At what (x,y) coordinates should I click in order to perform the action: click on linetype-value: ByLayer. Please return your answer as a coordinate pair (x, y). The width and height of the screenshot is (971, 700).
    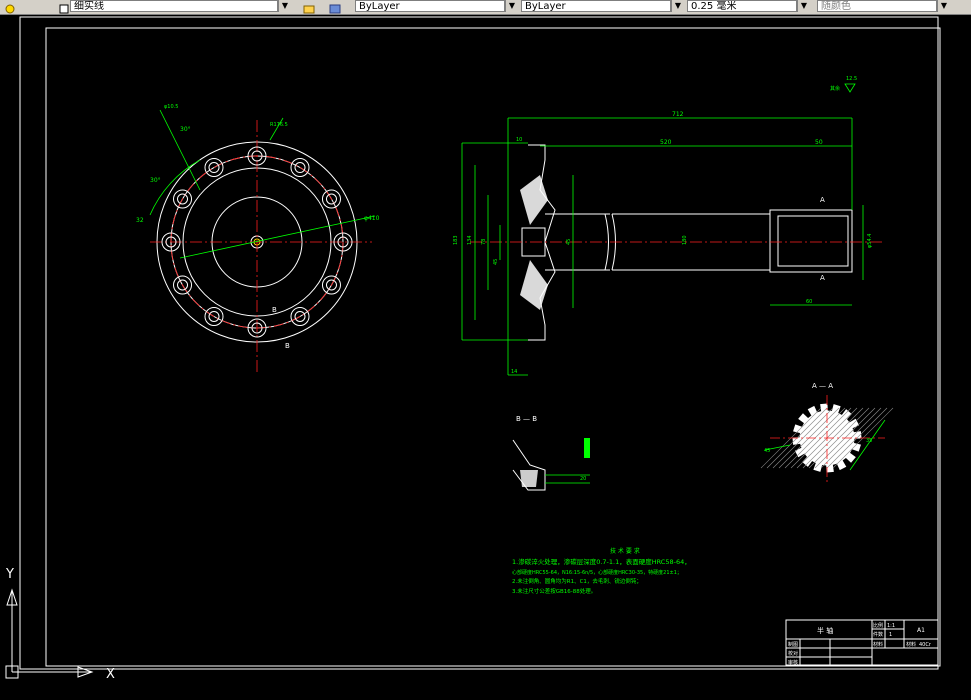
    Looking at the image, I should click on (545, 6).